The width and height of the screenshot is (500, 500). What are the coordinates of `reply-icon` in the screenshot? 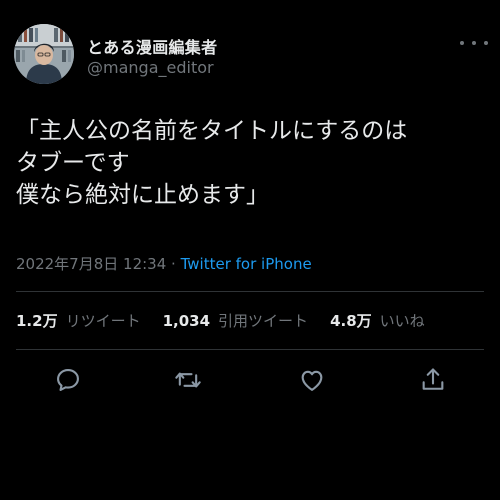 It's located at (68, 380).